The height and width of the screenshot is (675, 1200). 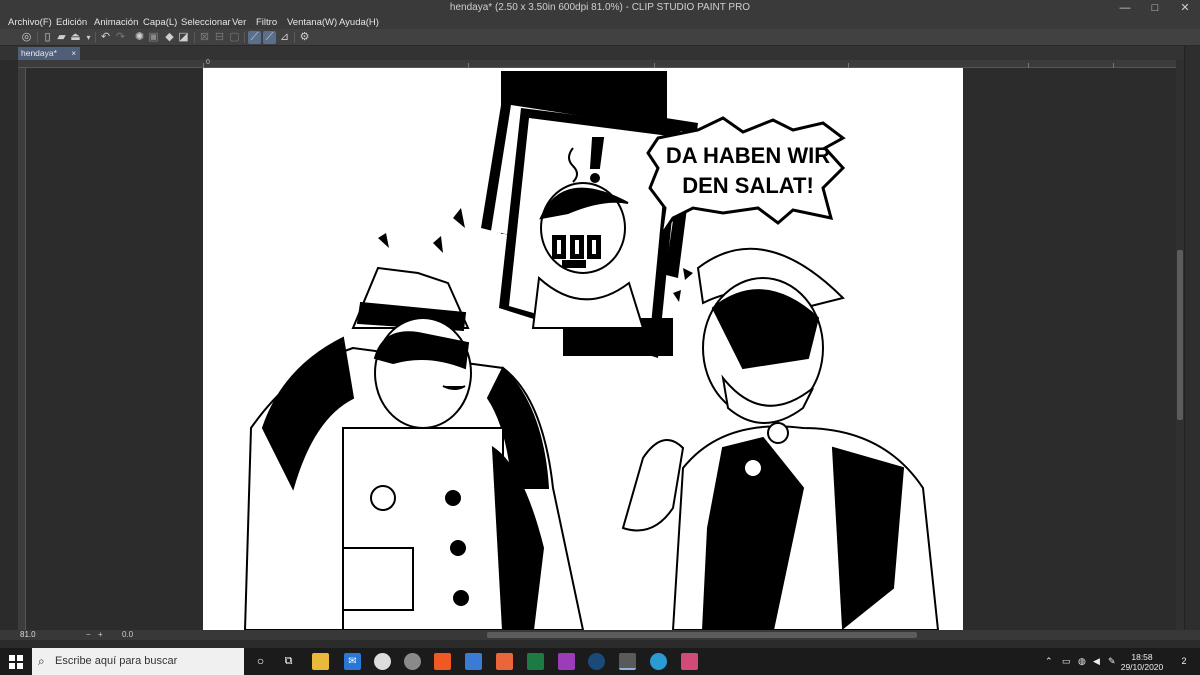 What do you see at coordinates (22, 349) in the screenshot?
I see `vertical-ruler` at bounding box center [22, 349].